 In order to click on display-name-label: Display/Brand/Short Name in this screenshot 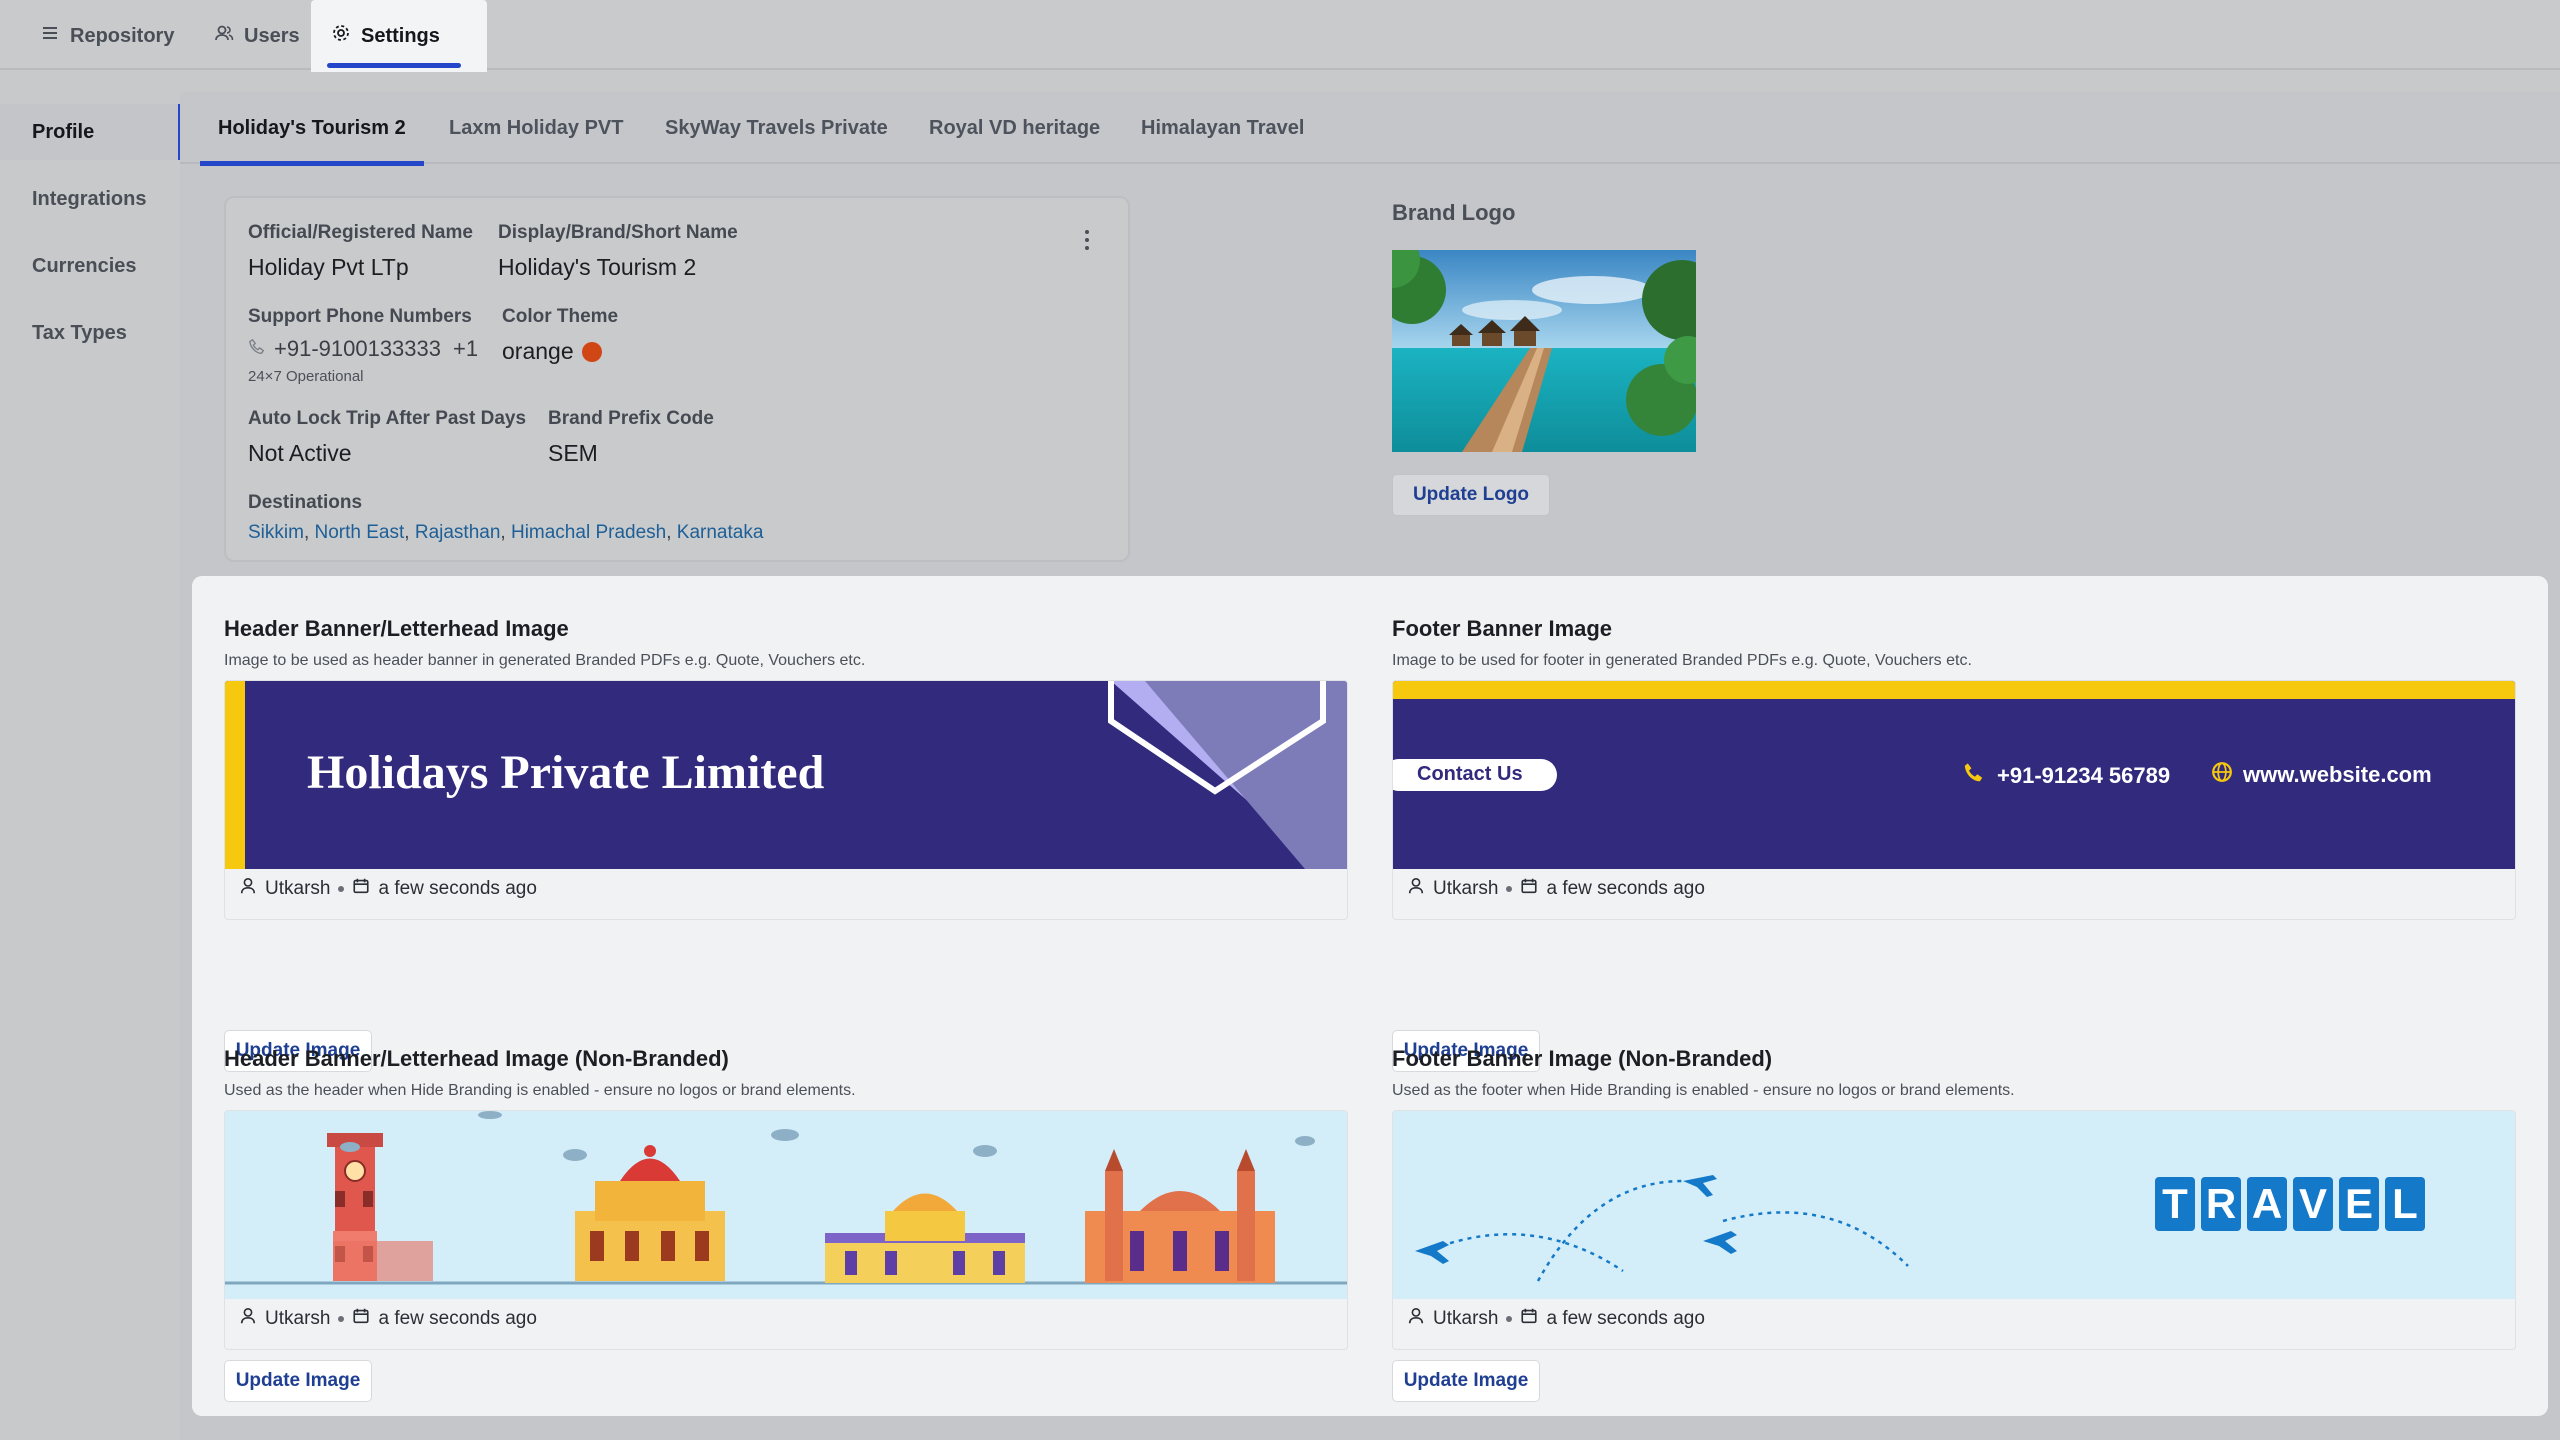, I will do `click(618, 232)`.